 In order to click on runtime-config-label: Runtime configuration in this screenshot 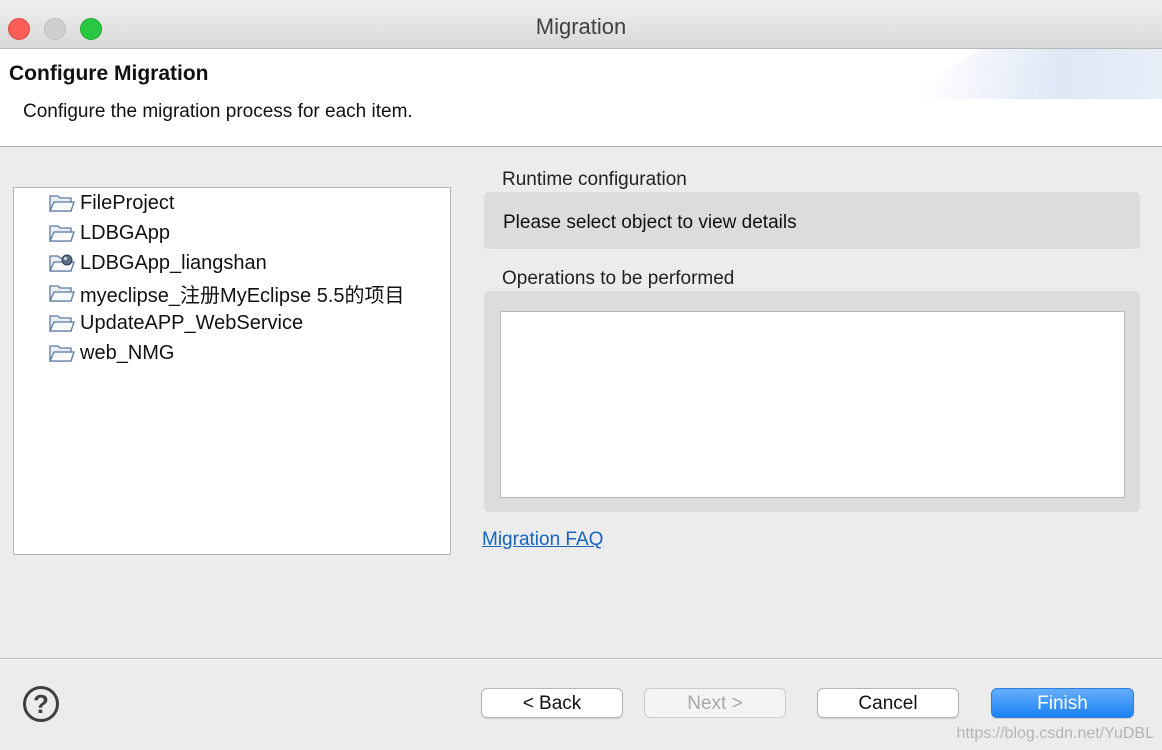, I will do `click(594, 179)`.